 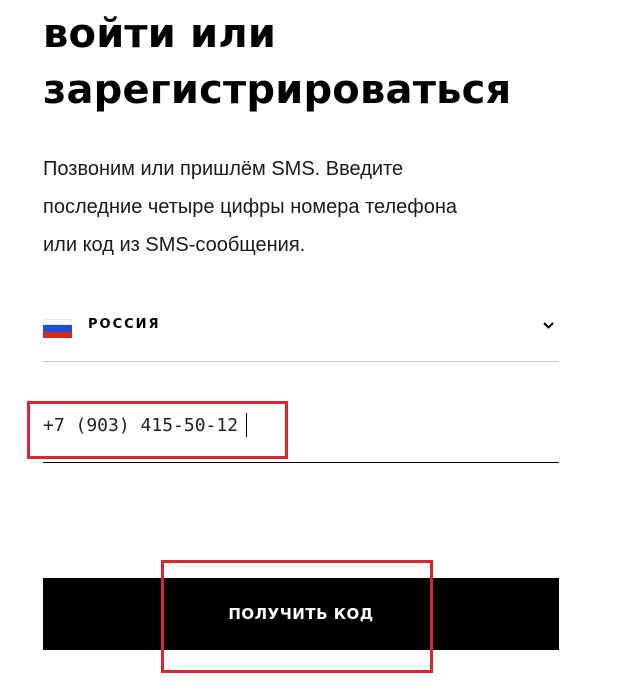 What do you see at coordinates (57, 328) in the screenshot?
I see `russia-flag-icon` at bounding box center [57, 328].